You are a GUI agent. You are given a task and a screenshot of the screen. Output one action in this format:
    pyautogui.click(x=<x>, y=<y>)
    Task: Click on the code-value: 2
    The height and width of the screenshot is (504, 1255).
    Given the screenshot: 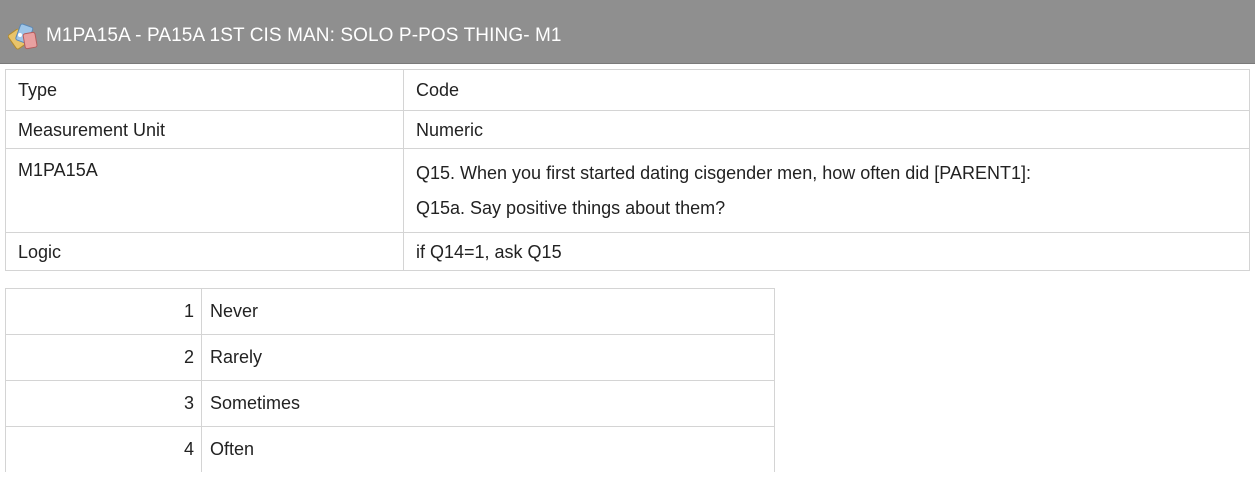 What is the action you would take?
    pyautogui.click(x=103, y=357)
    